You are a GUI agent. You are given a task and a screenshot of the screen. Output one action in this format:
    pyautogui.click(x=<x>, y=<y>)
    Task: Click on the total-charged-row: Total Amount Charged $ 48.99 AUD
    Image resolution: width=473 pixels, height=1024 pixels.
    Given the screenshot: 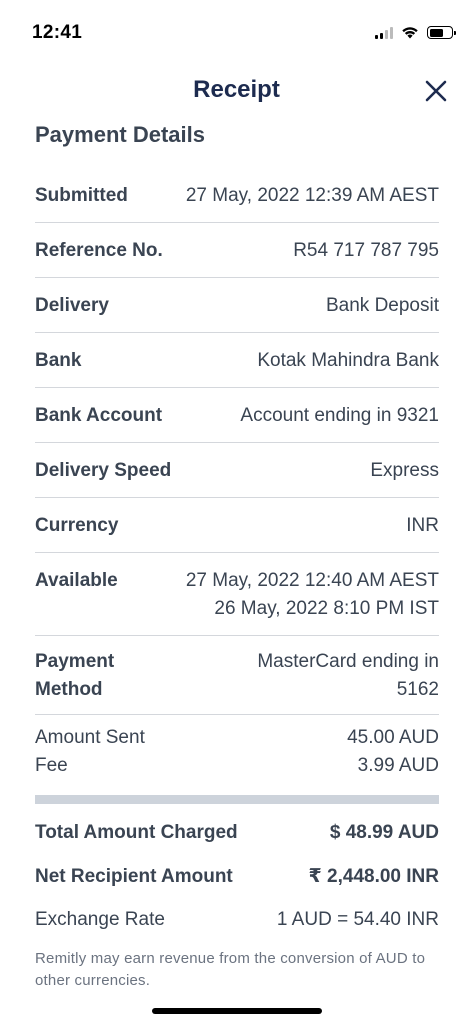 What is the action you would take?
    pyautogui.click(x=237, y=833)
    